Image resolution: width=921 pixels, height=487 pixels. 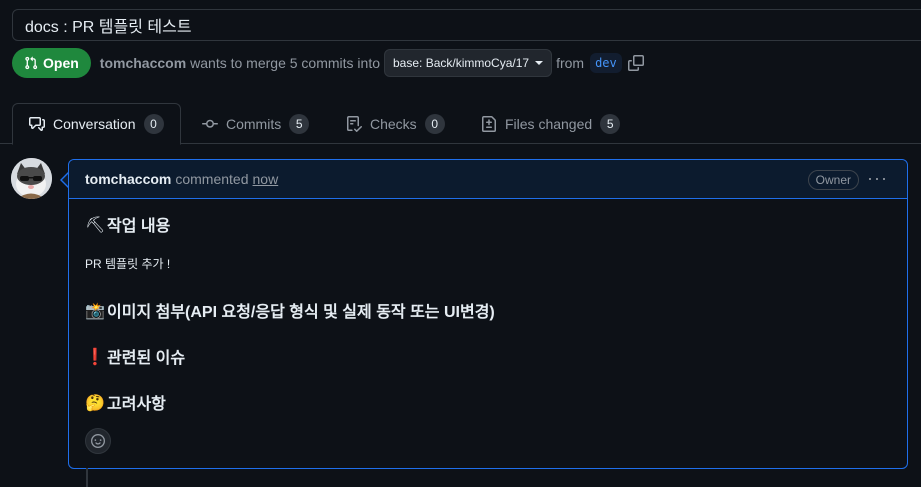 What do you see at coordinates (146, 358) in the screenshot?
I see `section-heading-issue-text: 관련된 이슈` at bounding box center [146, 358].